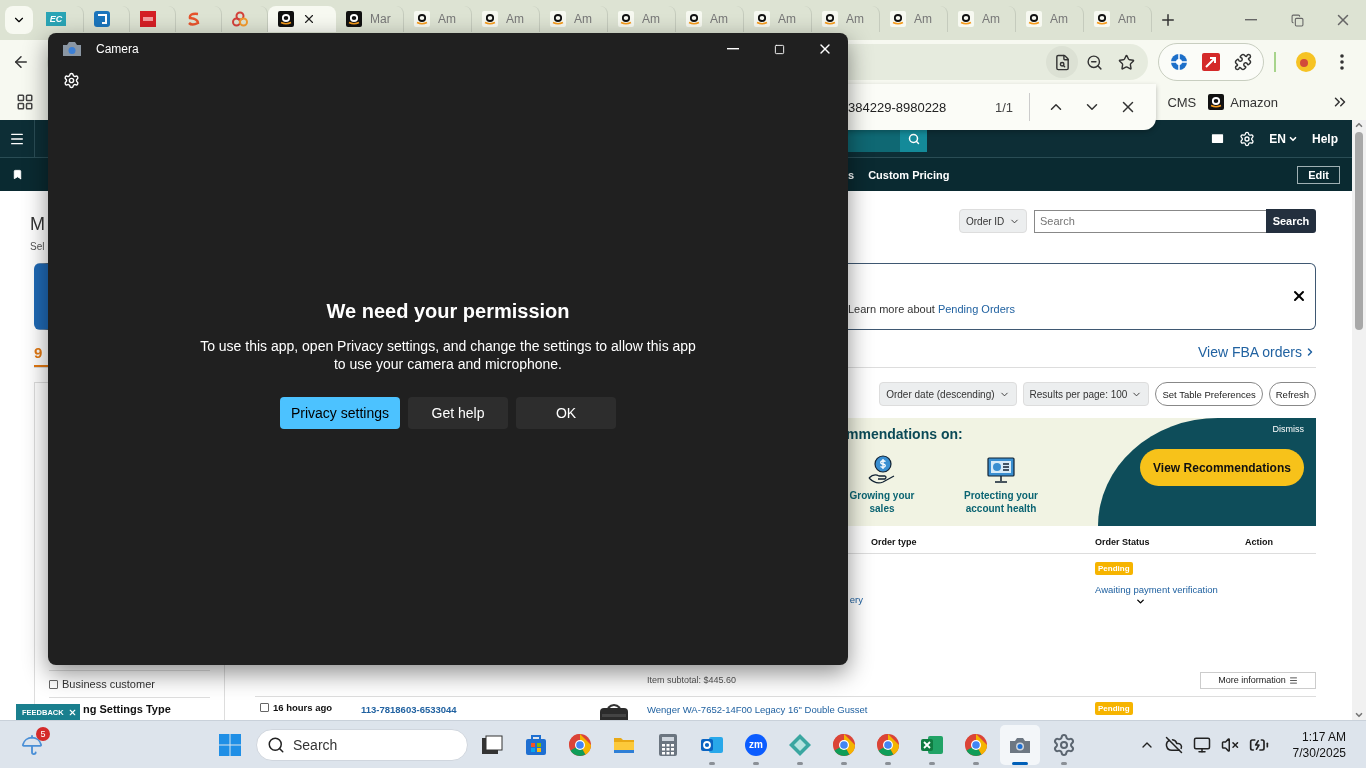  What do you see at coordinates (362, 744) in the screenshot?
I see `taskbar-search: Search` at bounding box center [362, 744].